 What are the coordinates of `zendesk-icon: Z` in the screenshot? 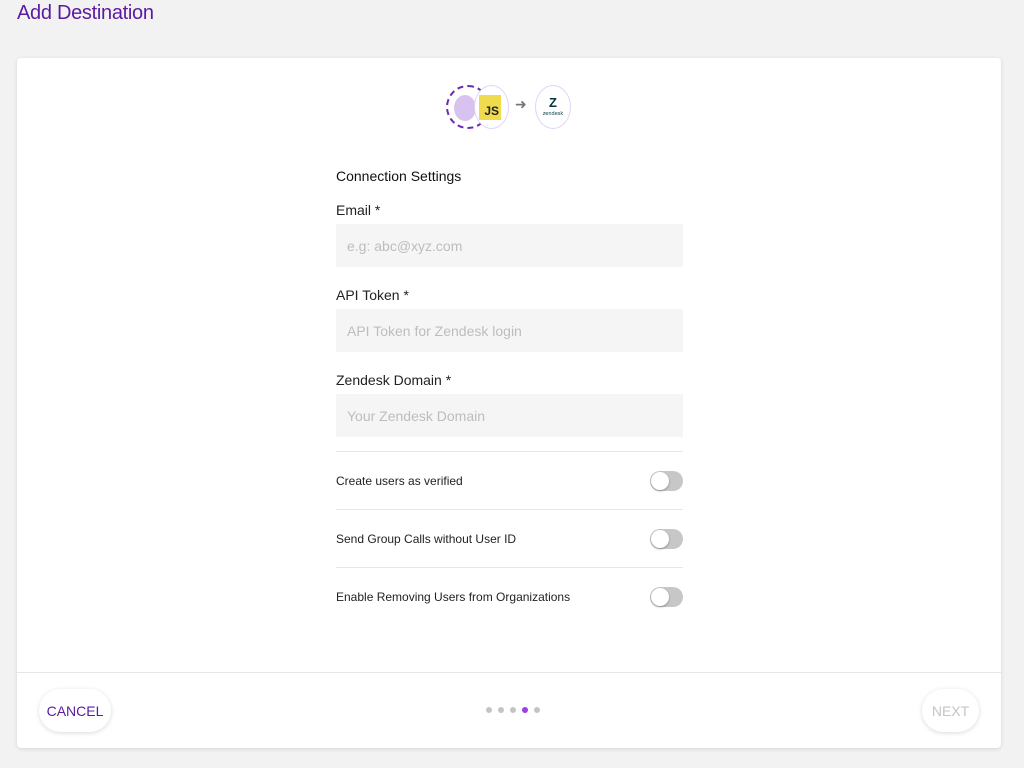 It's located at (553, 102).